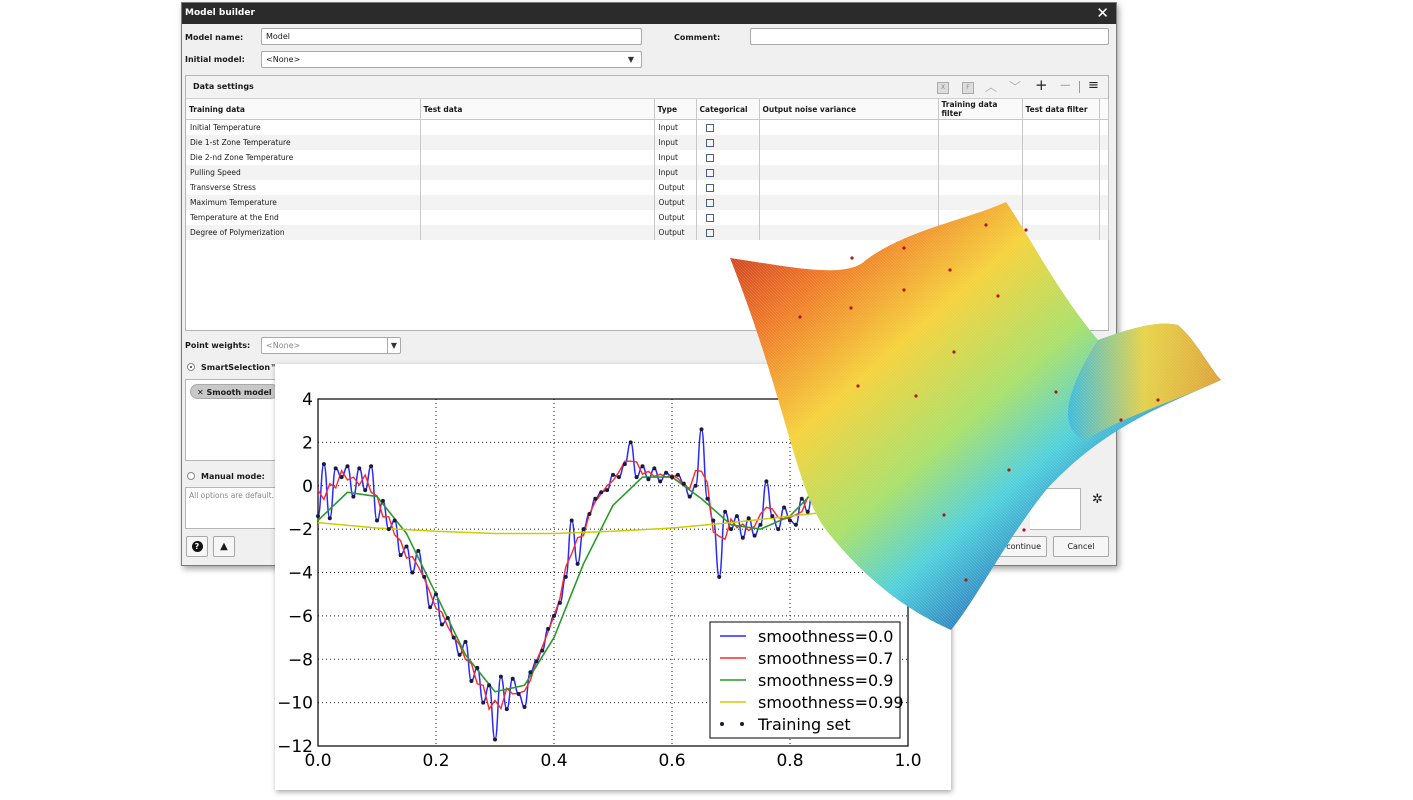 The image size is (1413, 800). Describe the element at coordinates (537, 109) in the screenshot. I see `col-test-data: Test data` at that location.